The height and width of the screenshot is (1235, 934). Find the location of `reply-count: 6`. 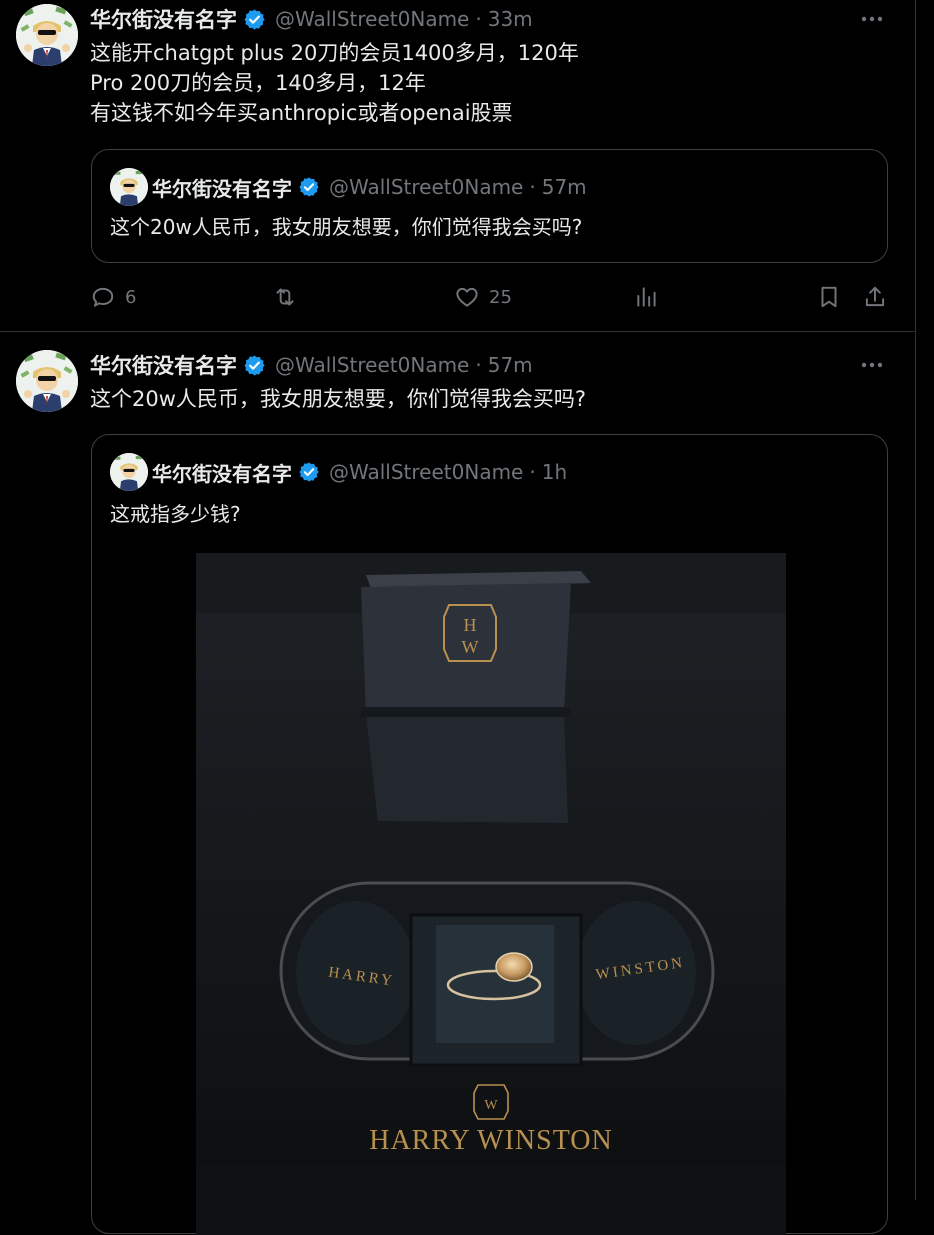

reply-count: 6 is located at coordinates (131, 297).